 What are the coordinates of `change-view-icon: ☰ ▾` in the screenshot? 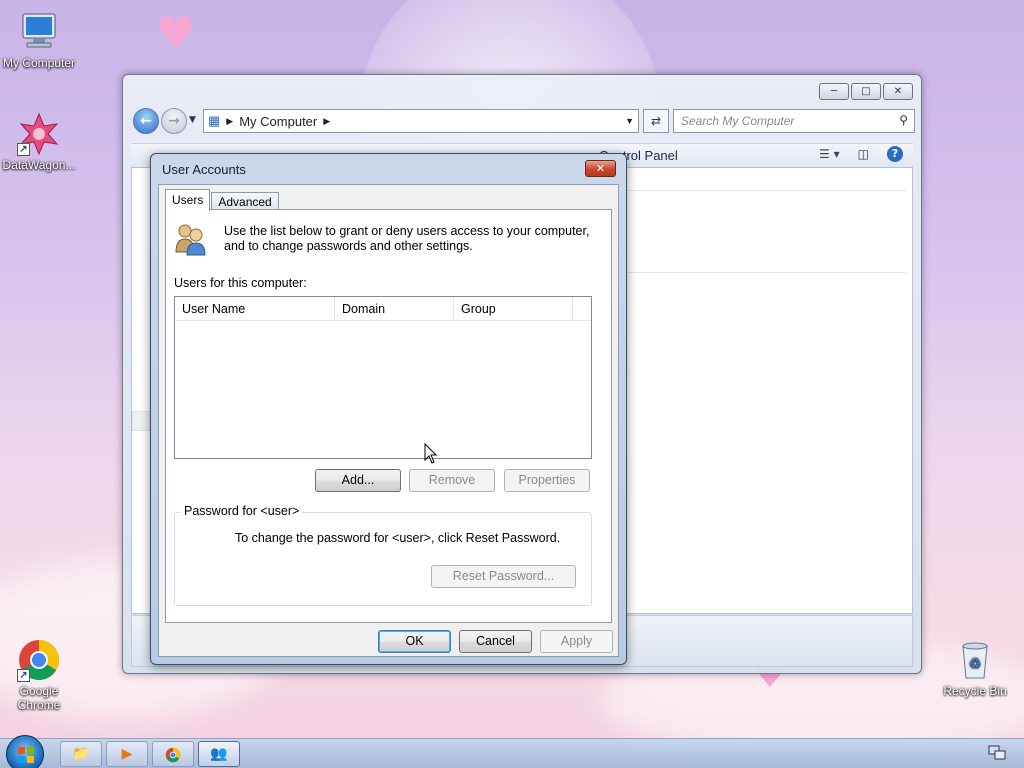 It's located at (829, 154).